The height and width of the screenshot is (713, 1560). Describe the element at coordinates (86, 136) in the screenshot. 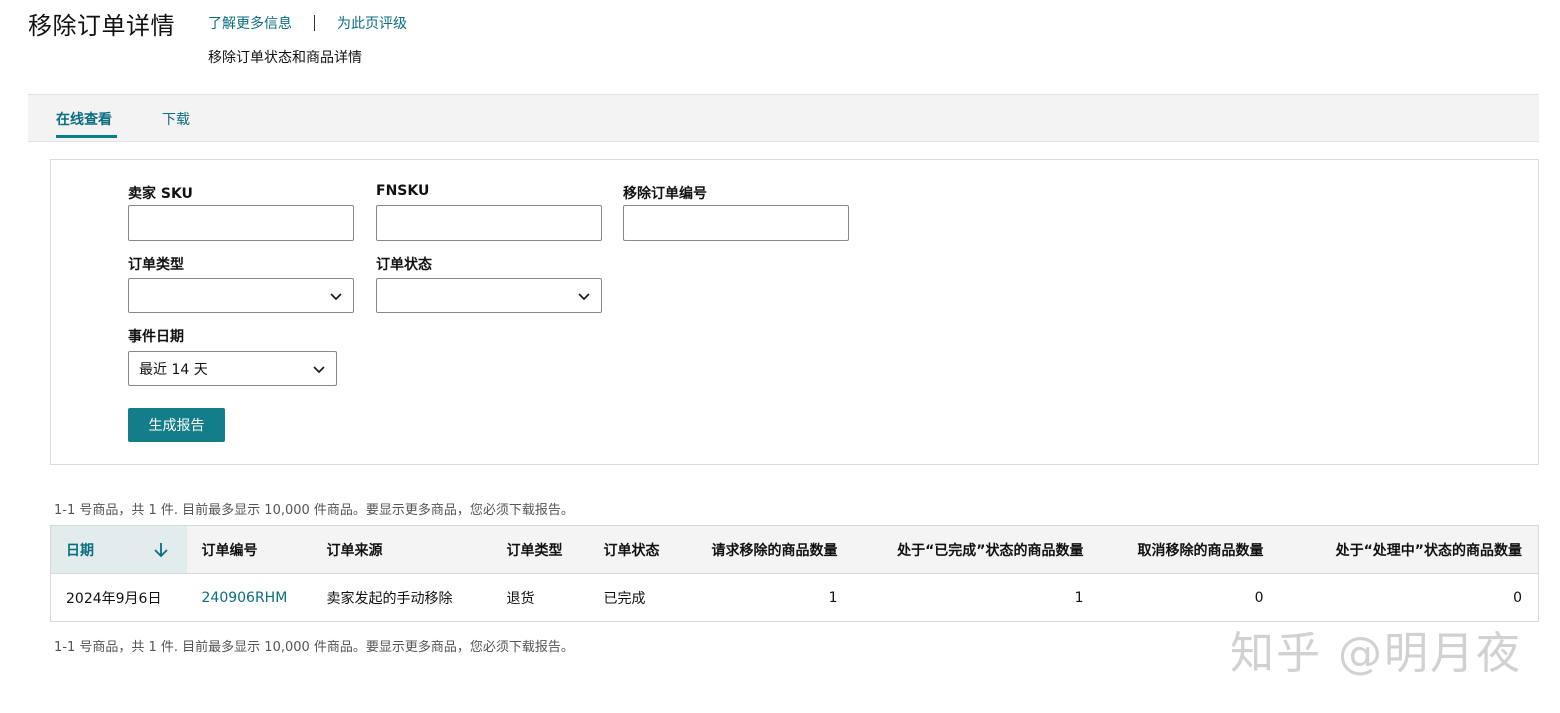

I see `active-tab-indicator` at that location.